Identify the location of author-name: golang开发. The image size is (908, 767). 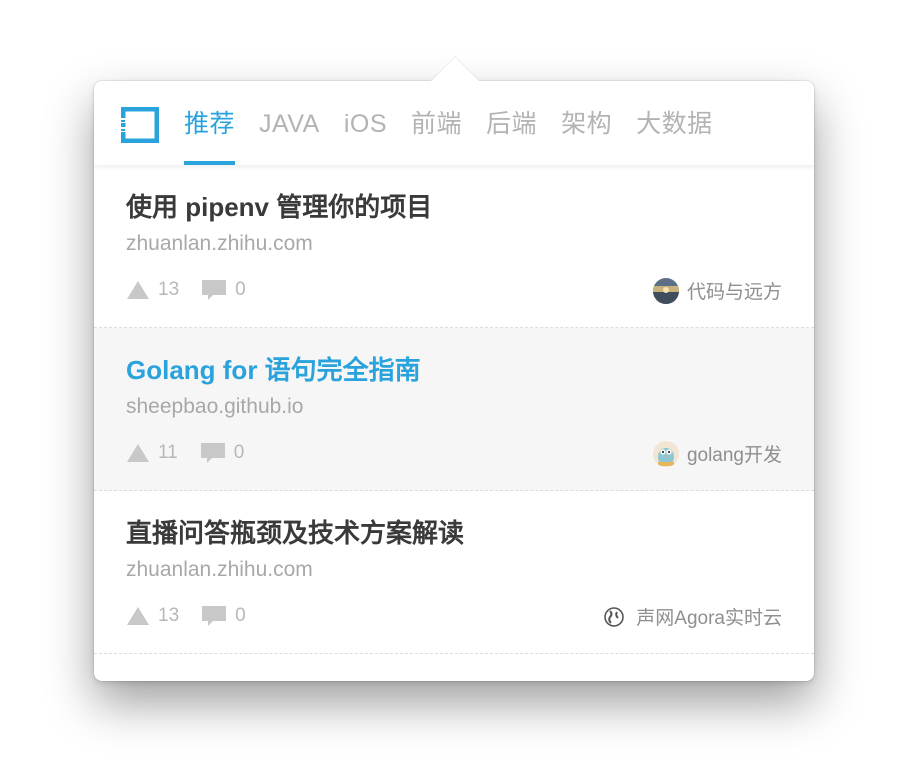
(734, 455).